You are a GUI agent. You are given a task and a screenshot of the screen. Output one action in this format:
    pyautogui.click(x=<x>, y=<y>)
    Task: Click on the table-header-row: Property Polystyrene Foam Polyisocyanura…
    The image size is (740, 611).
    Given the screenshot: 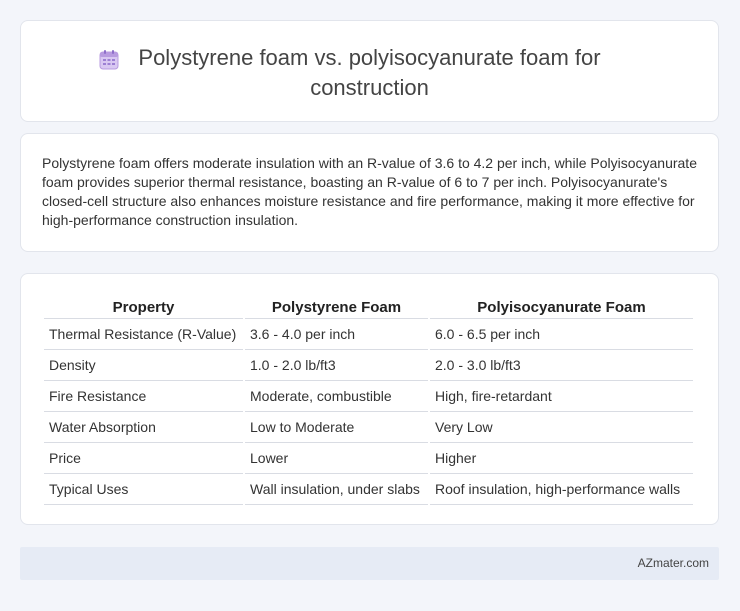 What is the action you would take?
    pyautogui.click(x=368, y=307)
    